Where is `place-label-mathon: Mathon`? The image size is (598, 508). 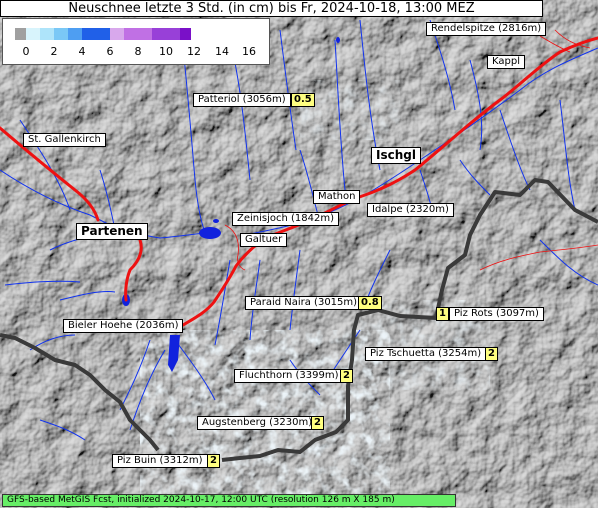 place-label-mathon: Mathon is located at coordinates (337, 197).